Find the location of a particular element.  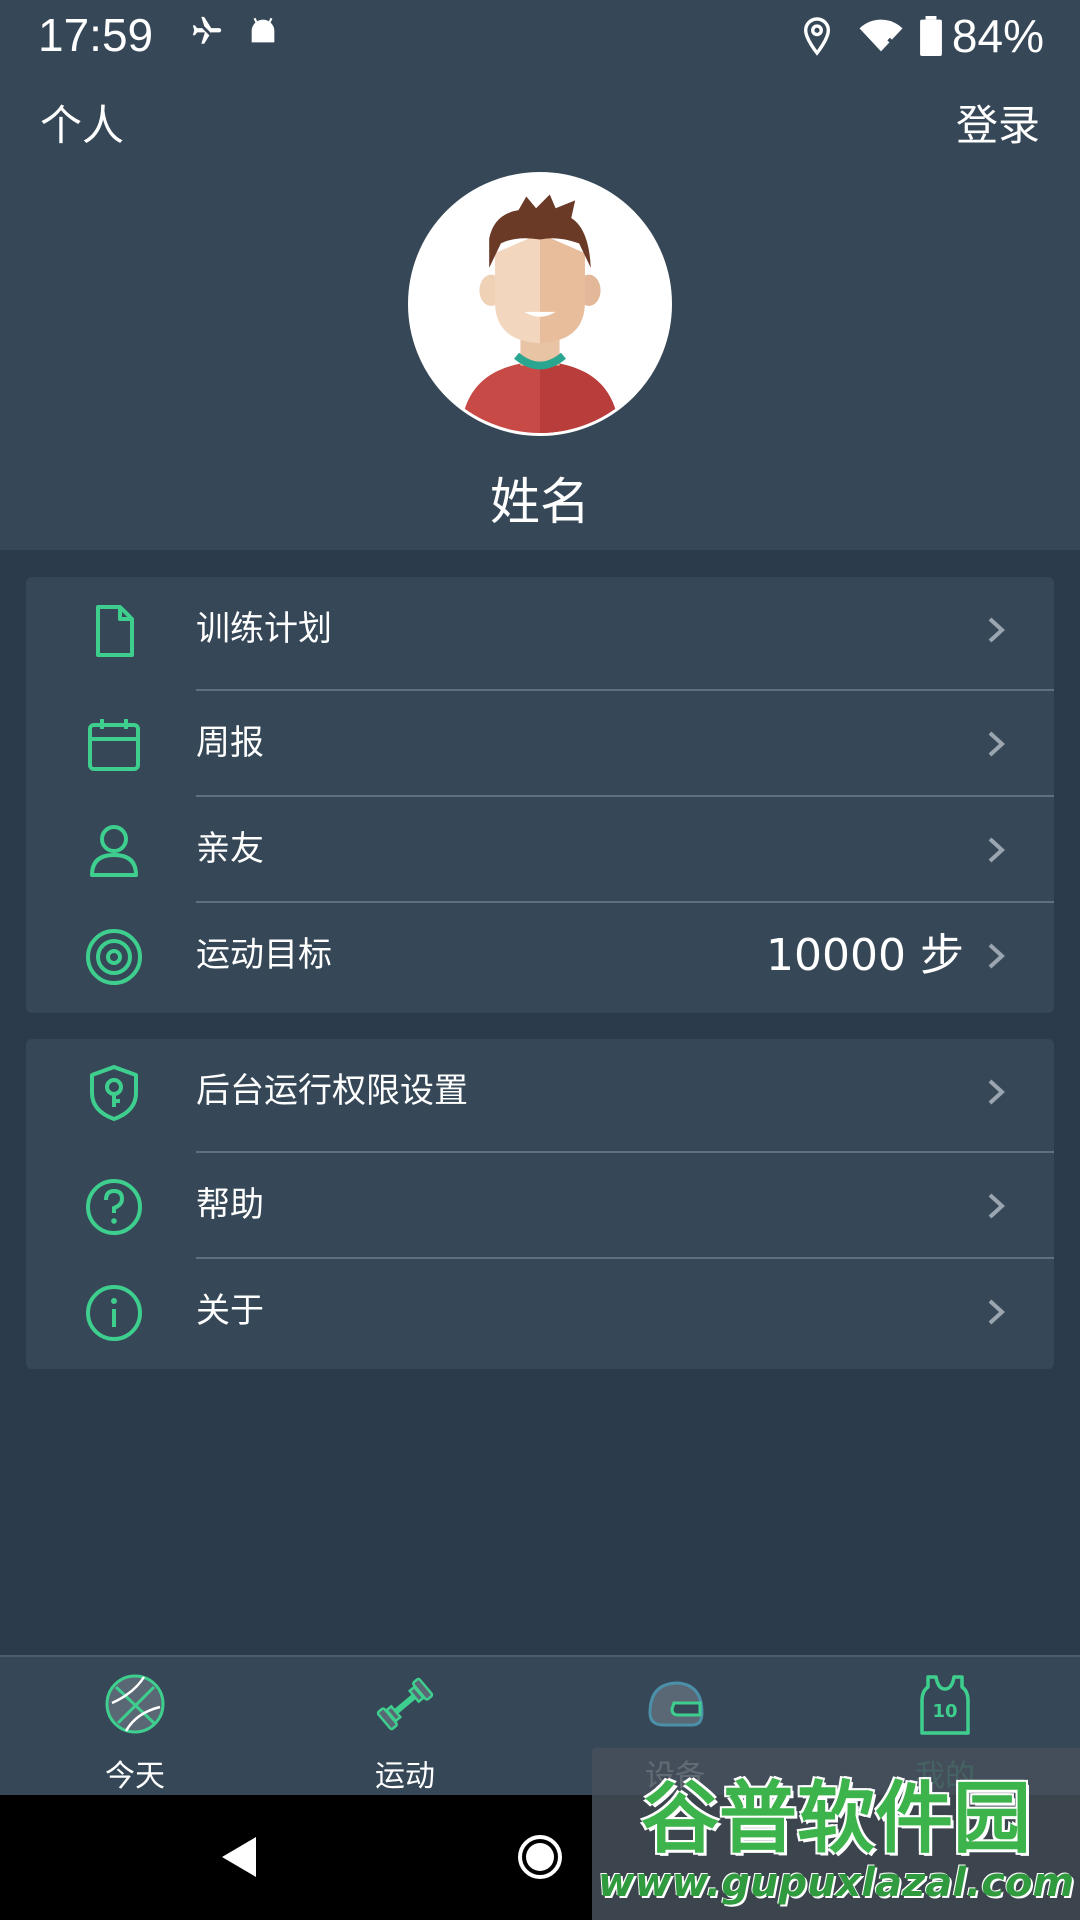

helmet-icon is located at coordinates (676, 1704).